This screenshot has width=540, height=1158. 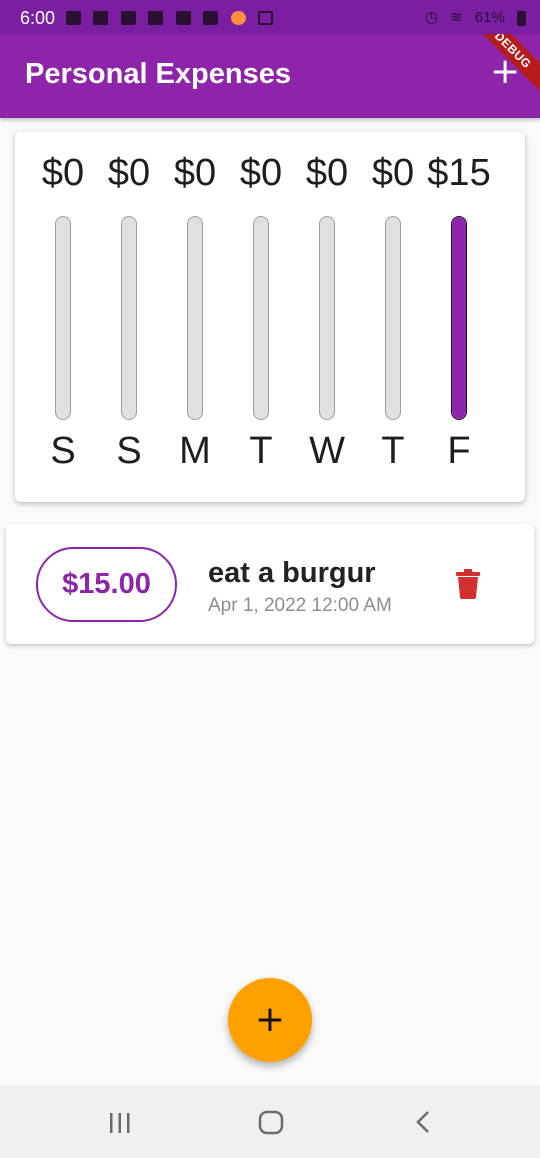 I want to click on back-button, so click(x=423, y=1122).